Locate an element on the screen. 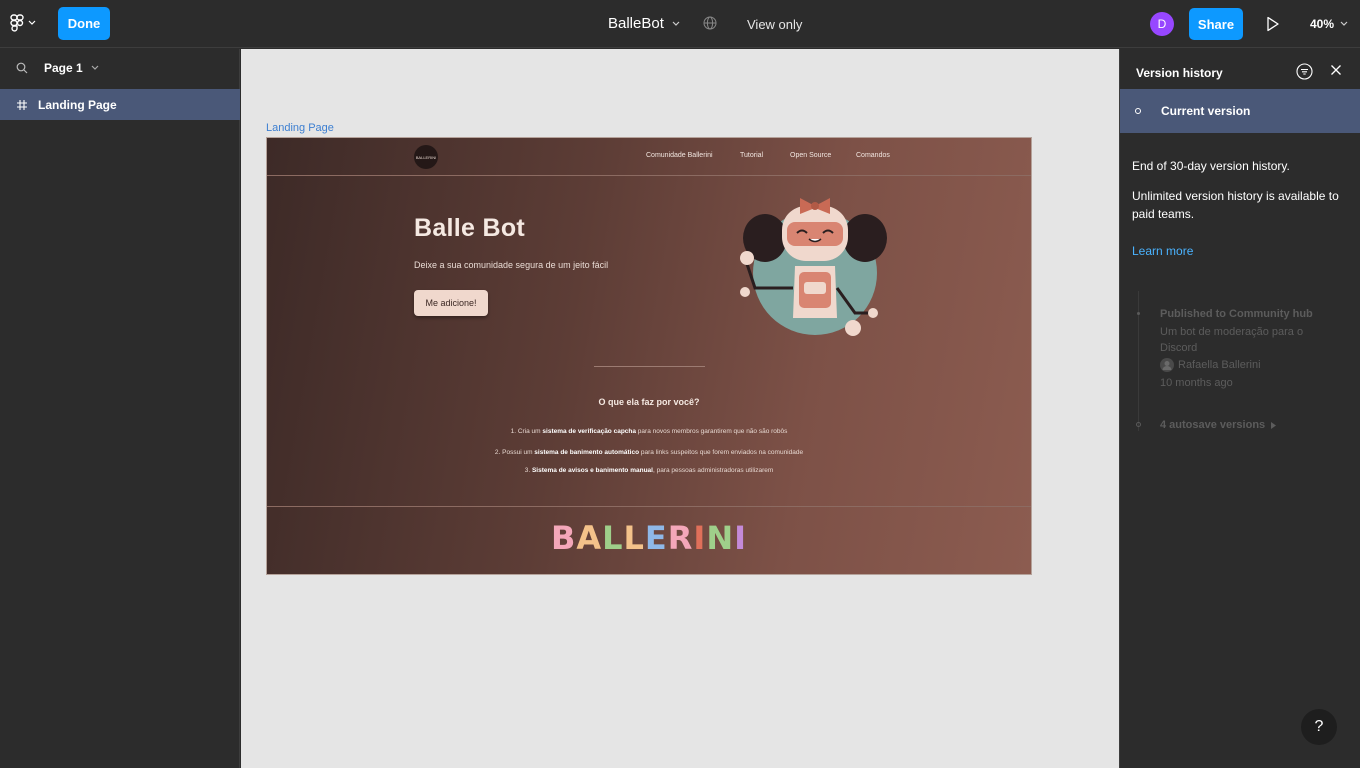  search-icon is located at coordinates (22, 68).